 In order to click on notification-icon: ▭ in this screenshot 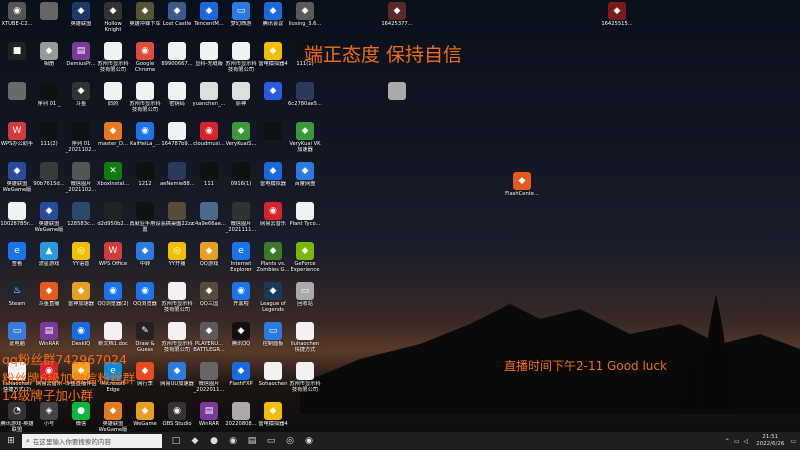, I will do `click(793, 441)`.